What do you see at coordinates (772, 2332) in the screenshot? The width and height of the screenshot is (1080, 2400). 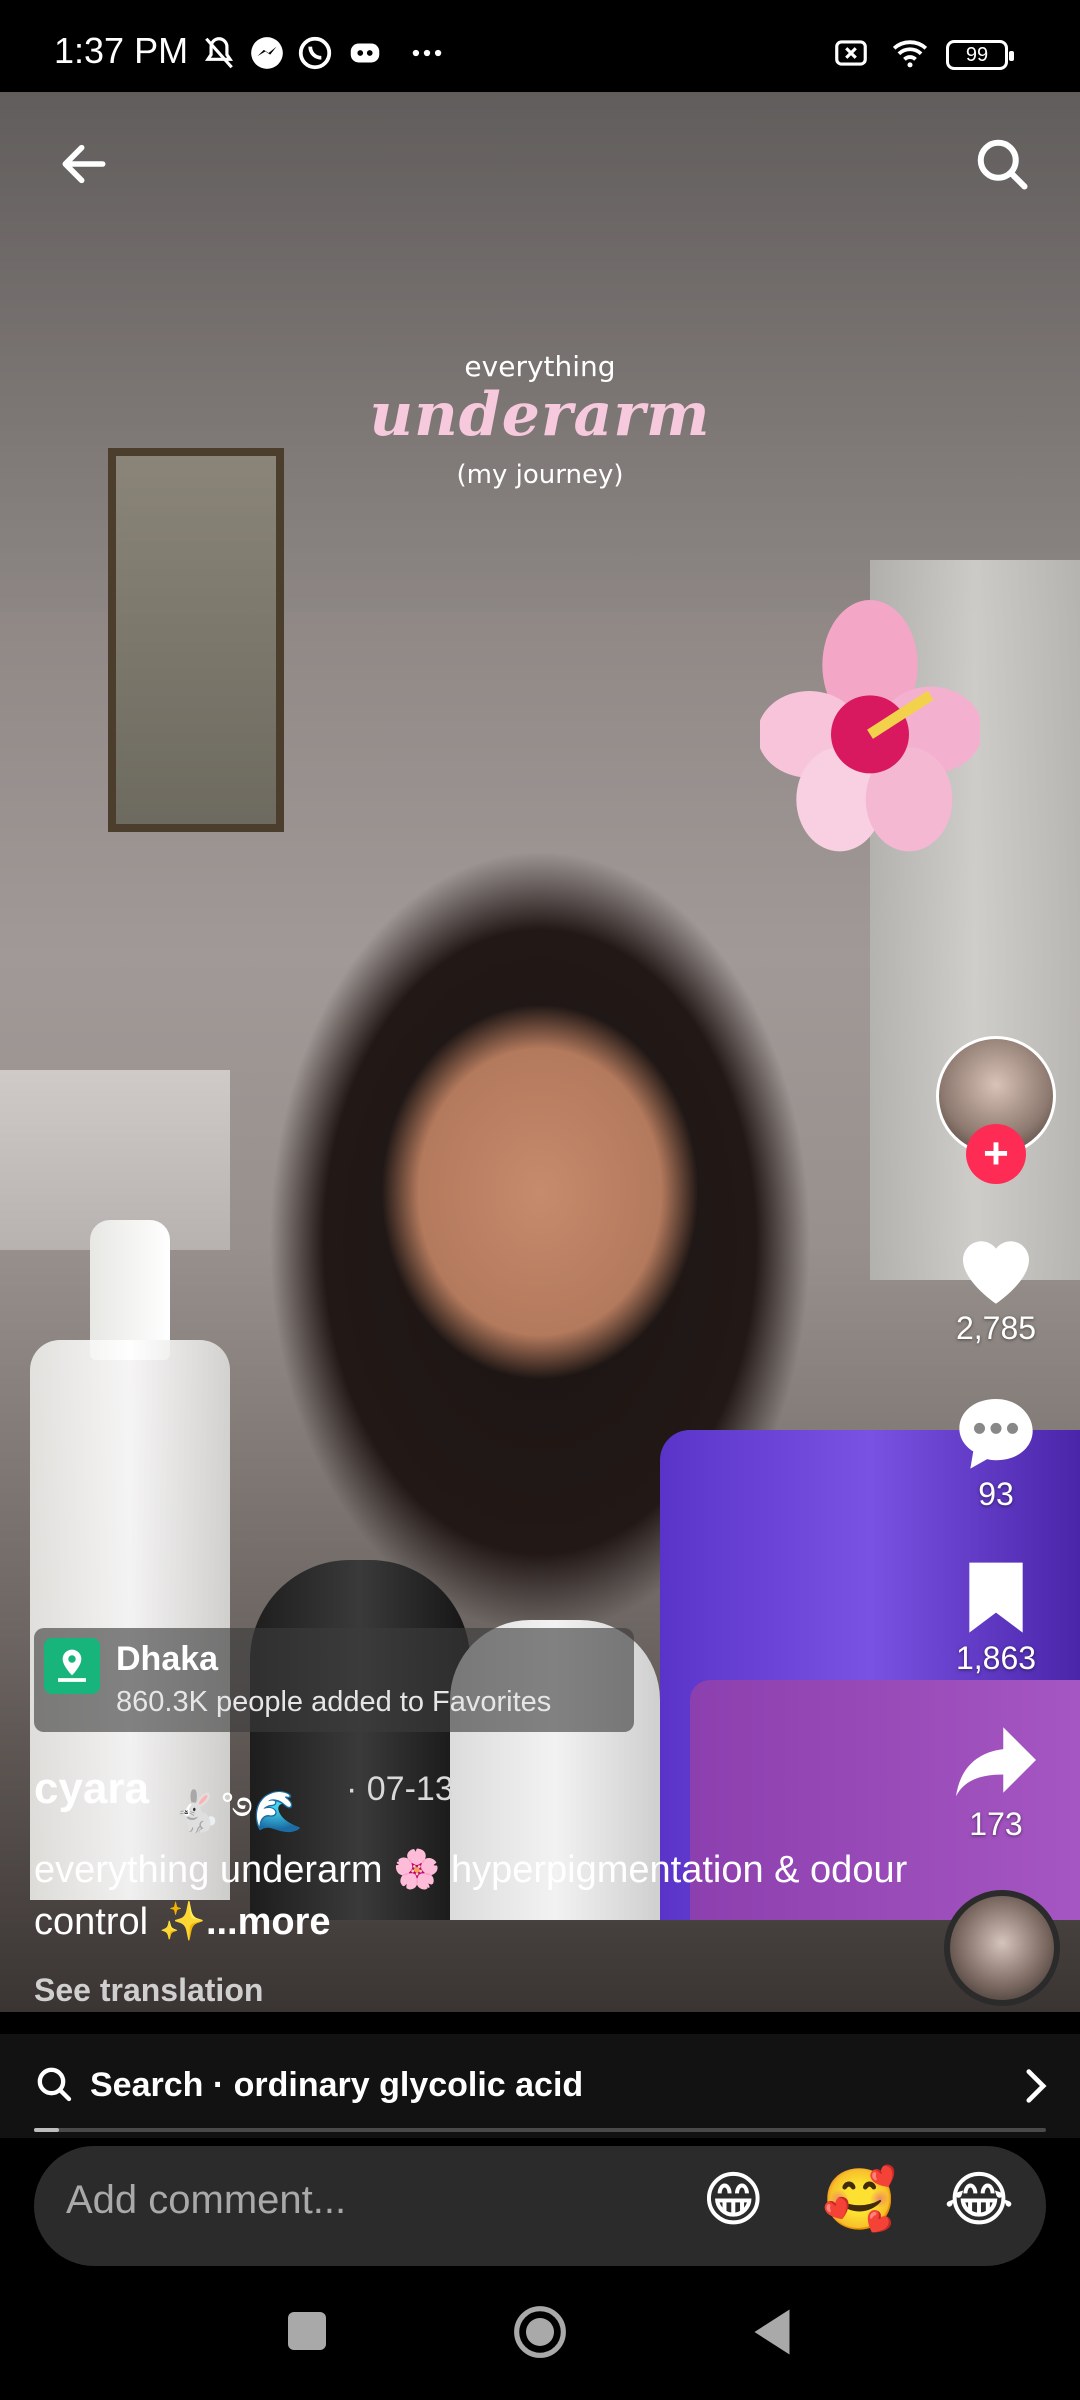 I see `nav-back-button` at bounding box center [772, 2332].